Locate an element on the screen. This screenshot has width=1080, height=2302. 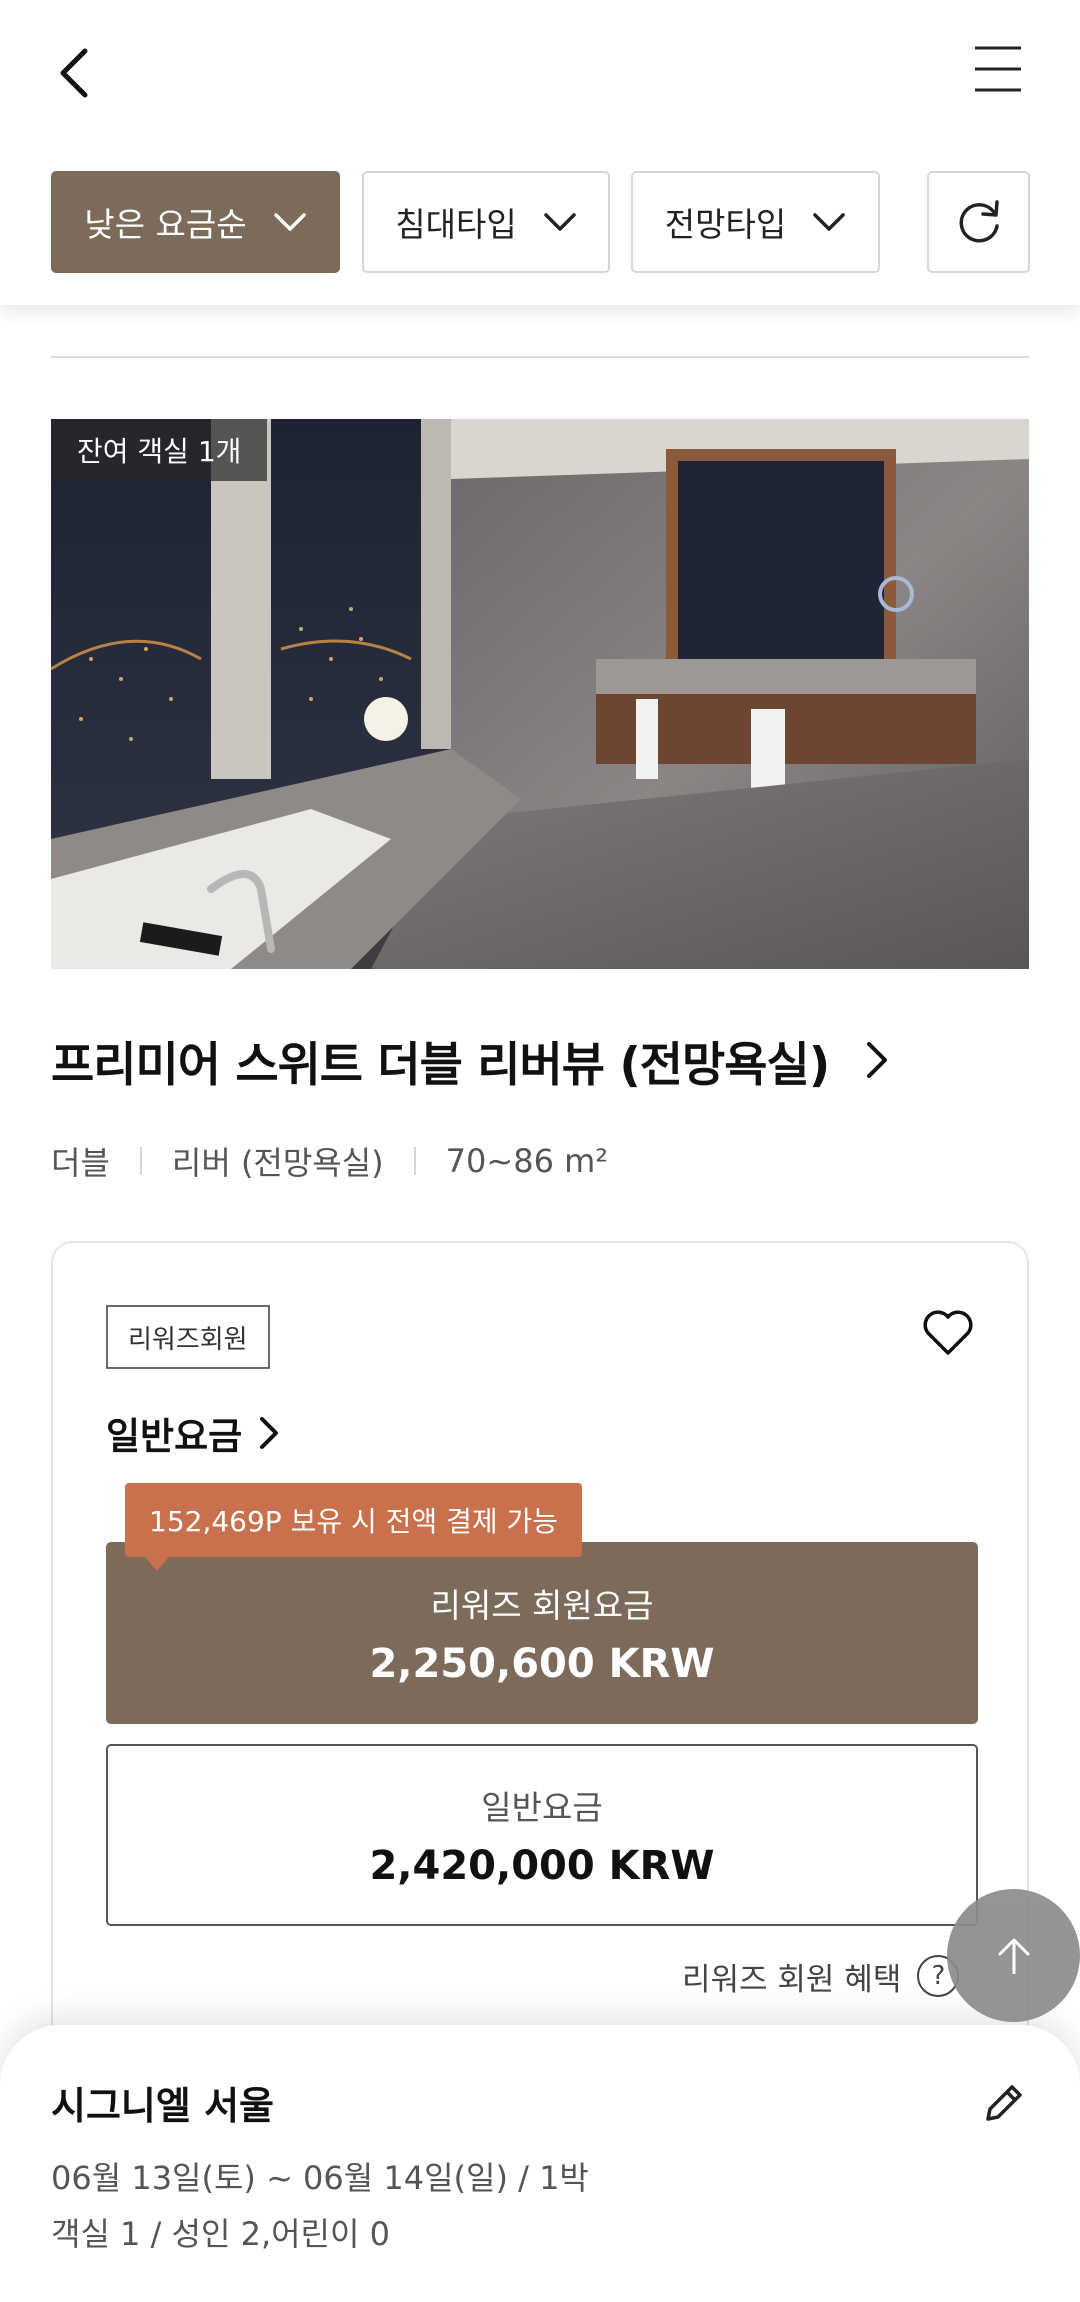
rate-type-link: 일반요금 is located at coordinates (193, 1433).